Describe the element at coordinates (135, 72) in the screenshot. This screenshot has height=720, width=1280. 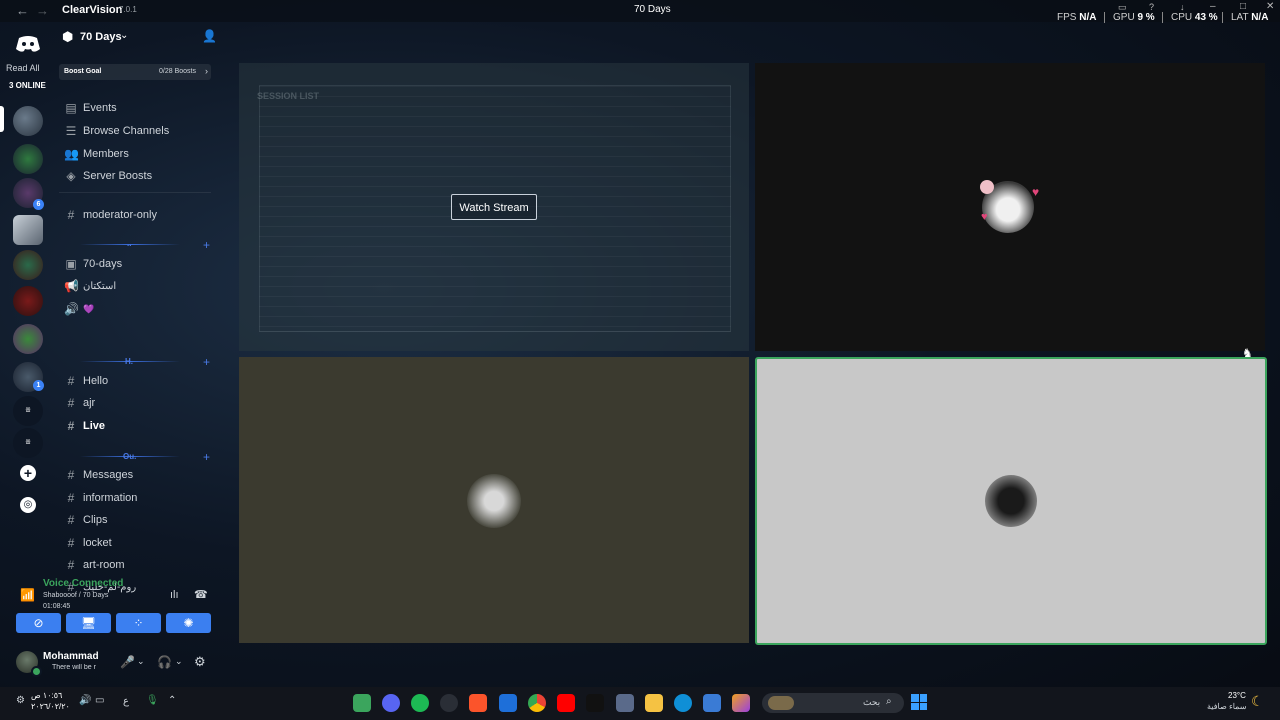
I see `boost-goal-bar: Boost Goal 0/28 Boosts ›` at that location.